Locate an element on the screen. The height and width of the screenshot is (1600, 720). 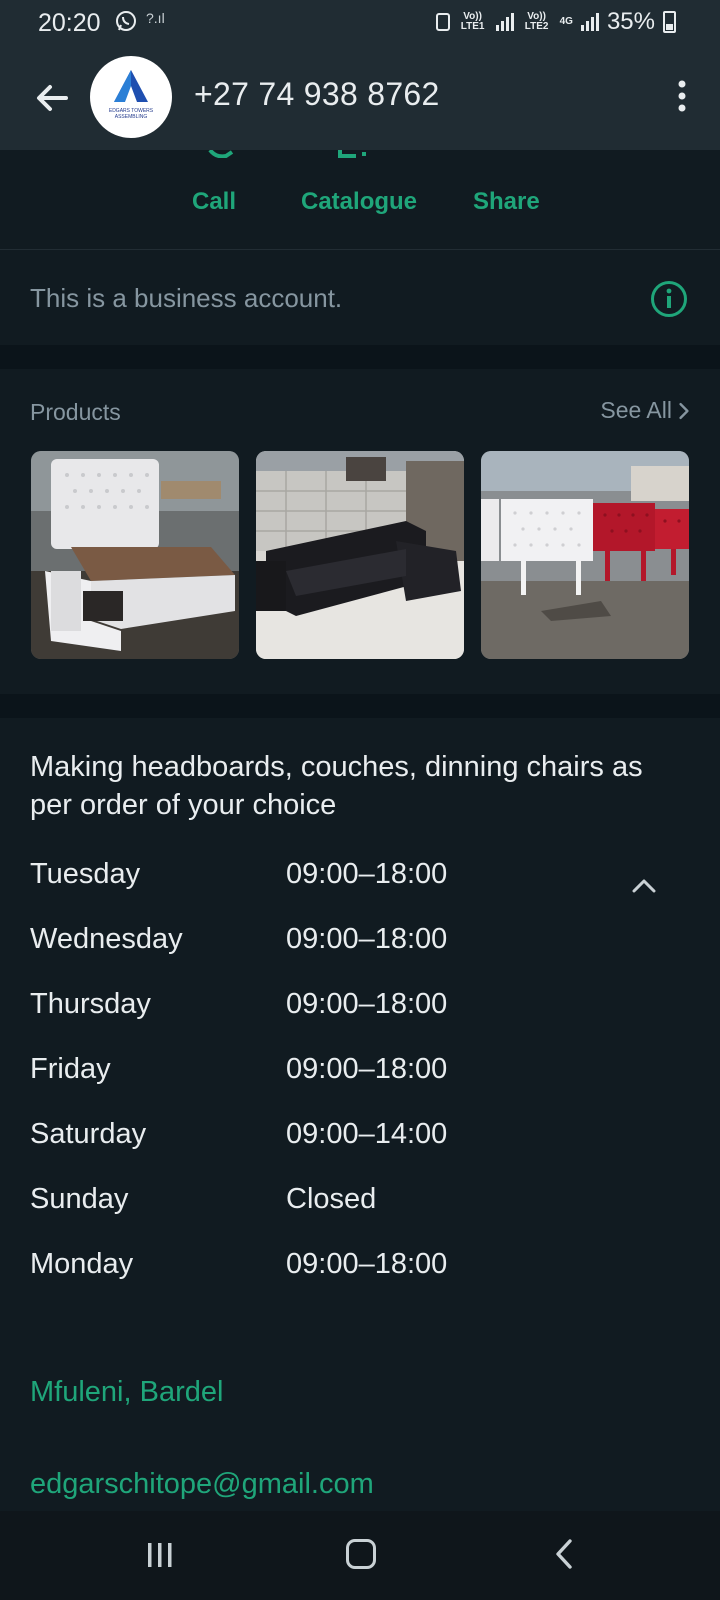
hours-day: Sunday is located at coordinates (79, 1199).